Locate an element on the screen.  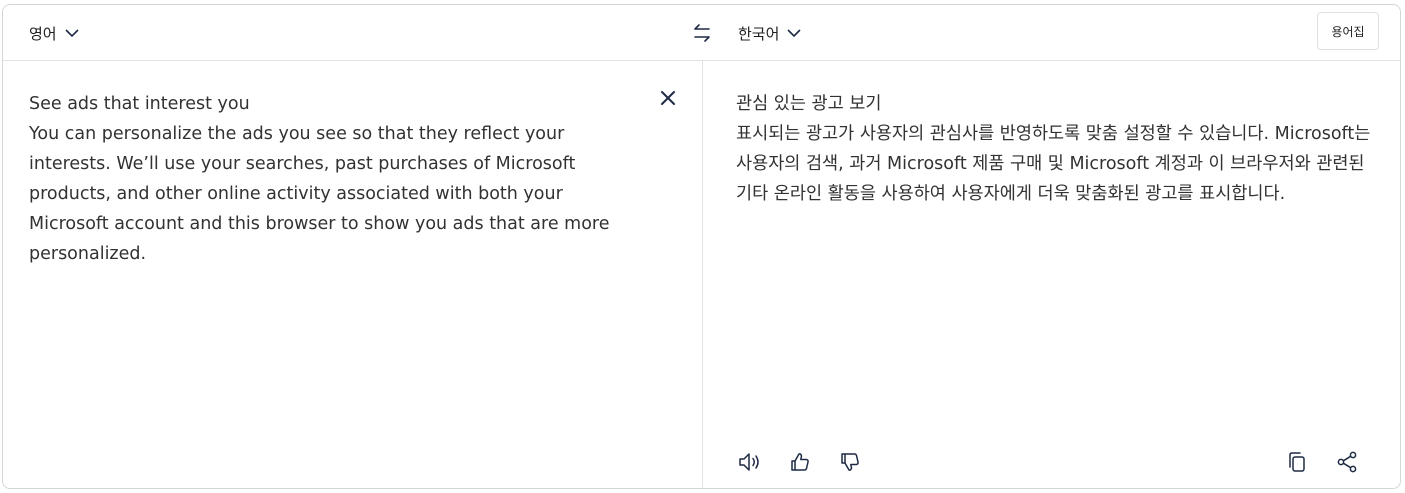
share-button is located at coordinates (1347, 462).